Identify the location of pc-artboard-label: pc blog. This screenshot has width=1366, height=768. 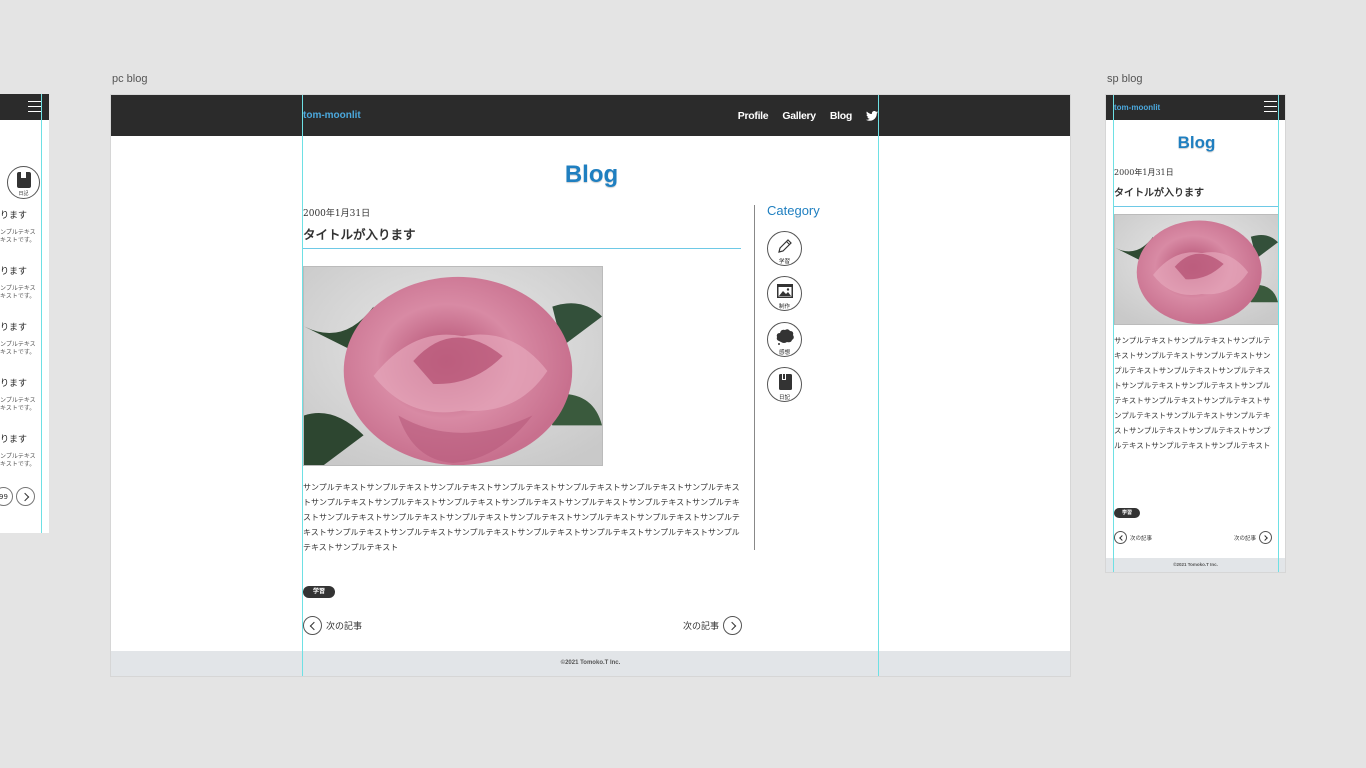
(130, 79).